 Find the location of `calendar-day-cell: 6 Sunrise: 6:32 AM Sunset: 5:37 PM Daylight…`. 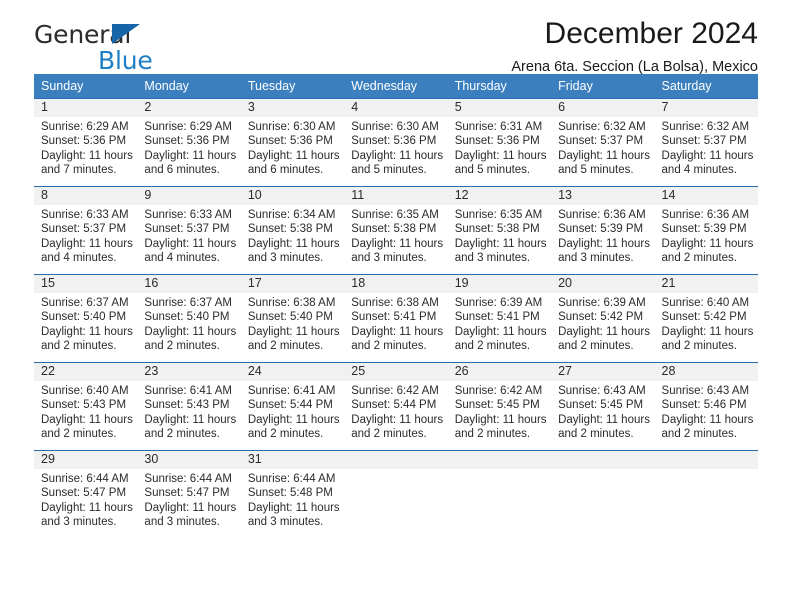

calendar-day-cell: 6 Sunrise: 6:32 AM Sunset: 5:37 PM Daylight… is located at coordinates (603, 142).